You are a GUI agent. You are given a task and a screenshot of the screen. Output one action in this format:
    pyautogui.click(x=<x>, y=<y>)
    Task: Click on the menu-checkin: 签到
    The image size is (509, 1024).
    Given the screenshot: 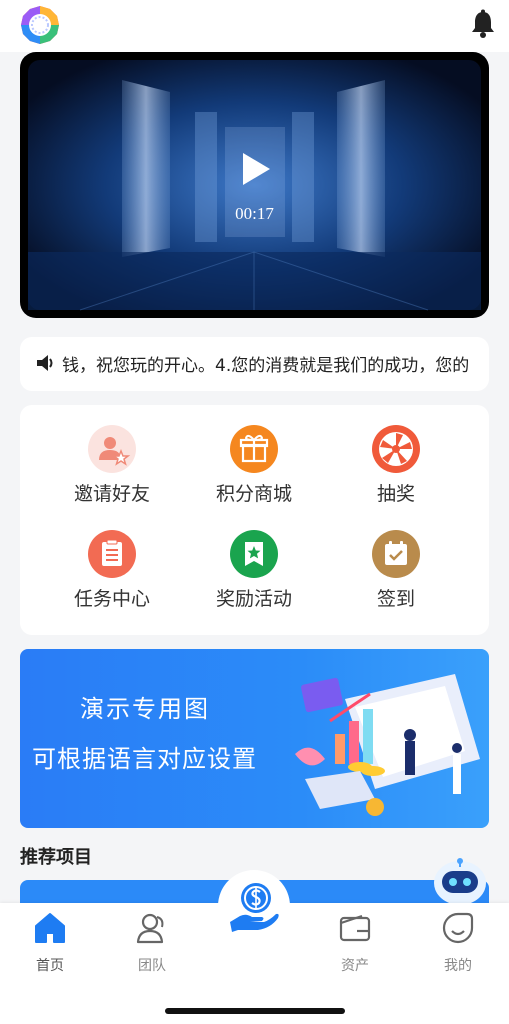 What is the action you would take?
    pyautogui.click(x=396, y=575)
    